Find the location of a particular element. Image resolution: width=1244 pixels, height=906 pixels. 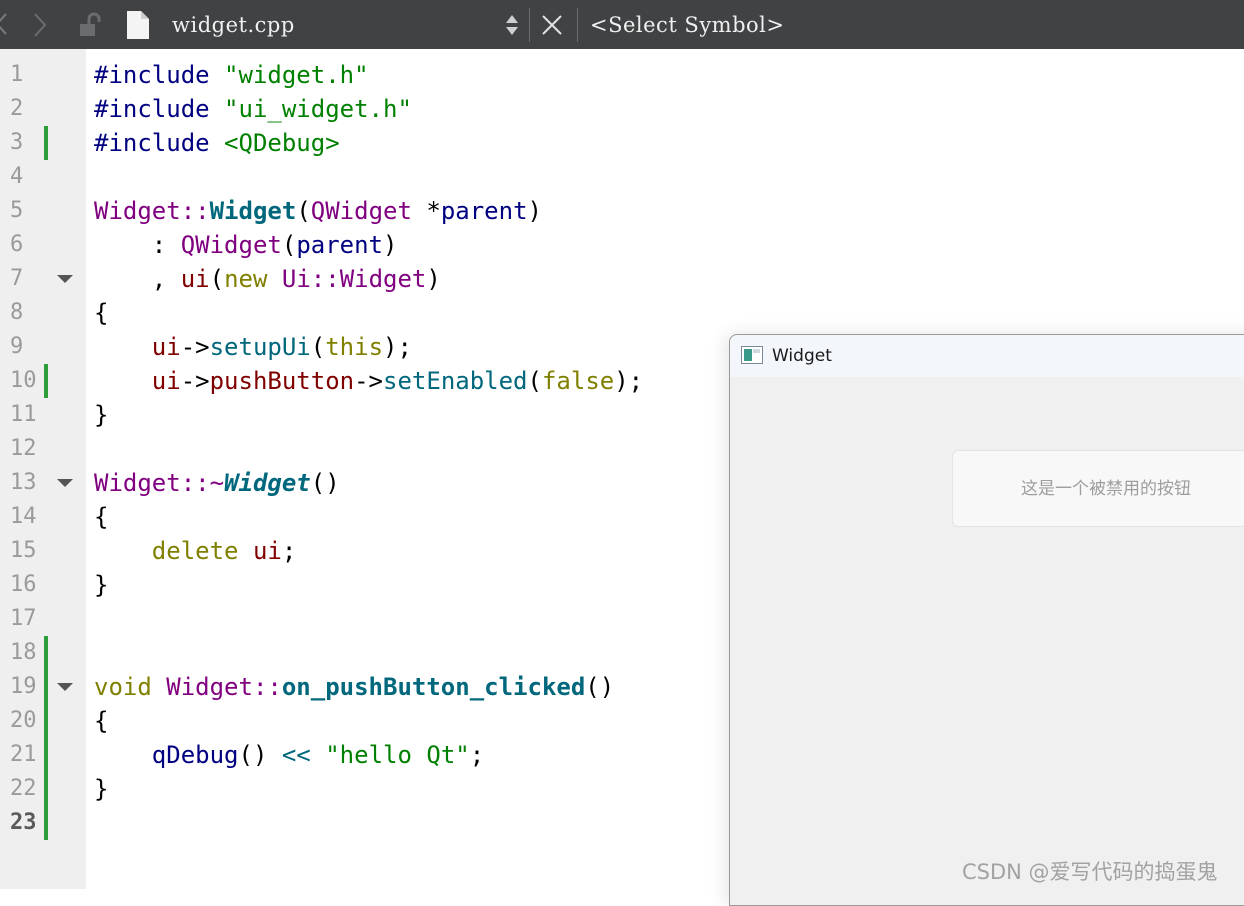

line-number: 20 is located at coordinates (43, 721).